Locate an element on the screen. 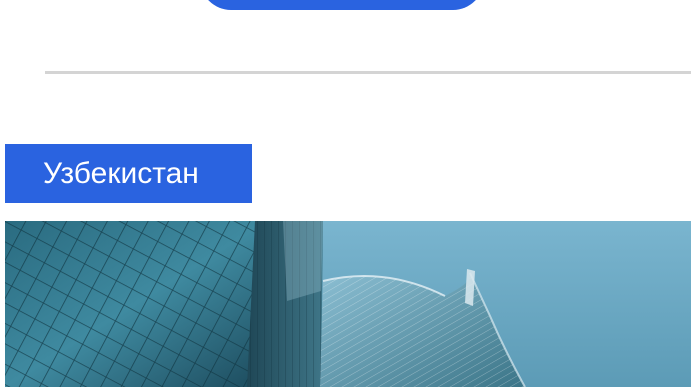 The width and height of the screenshot is (691, 387). top-action-button is located at coordinates (342, 5).